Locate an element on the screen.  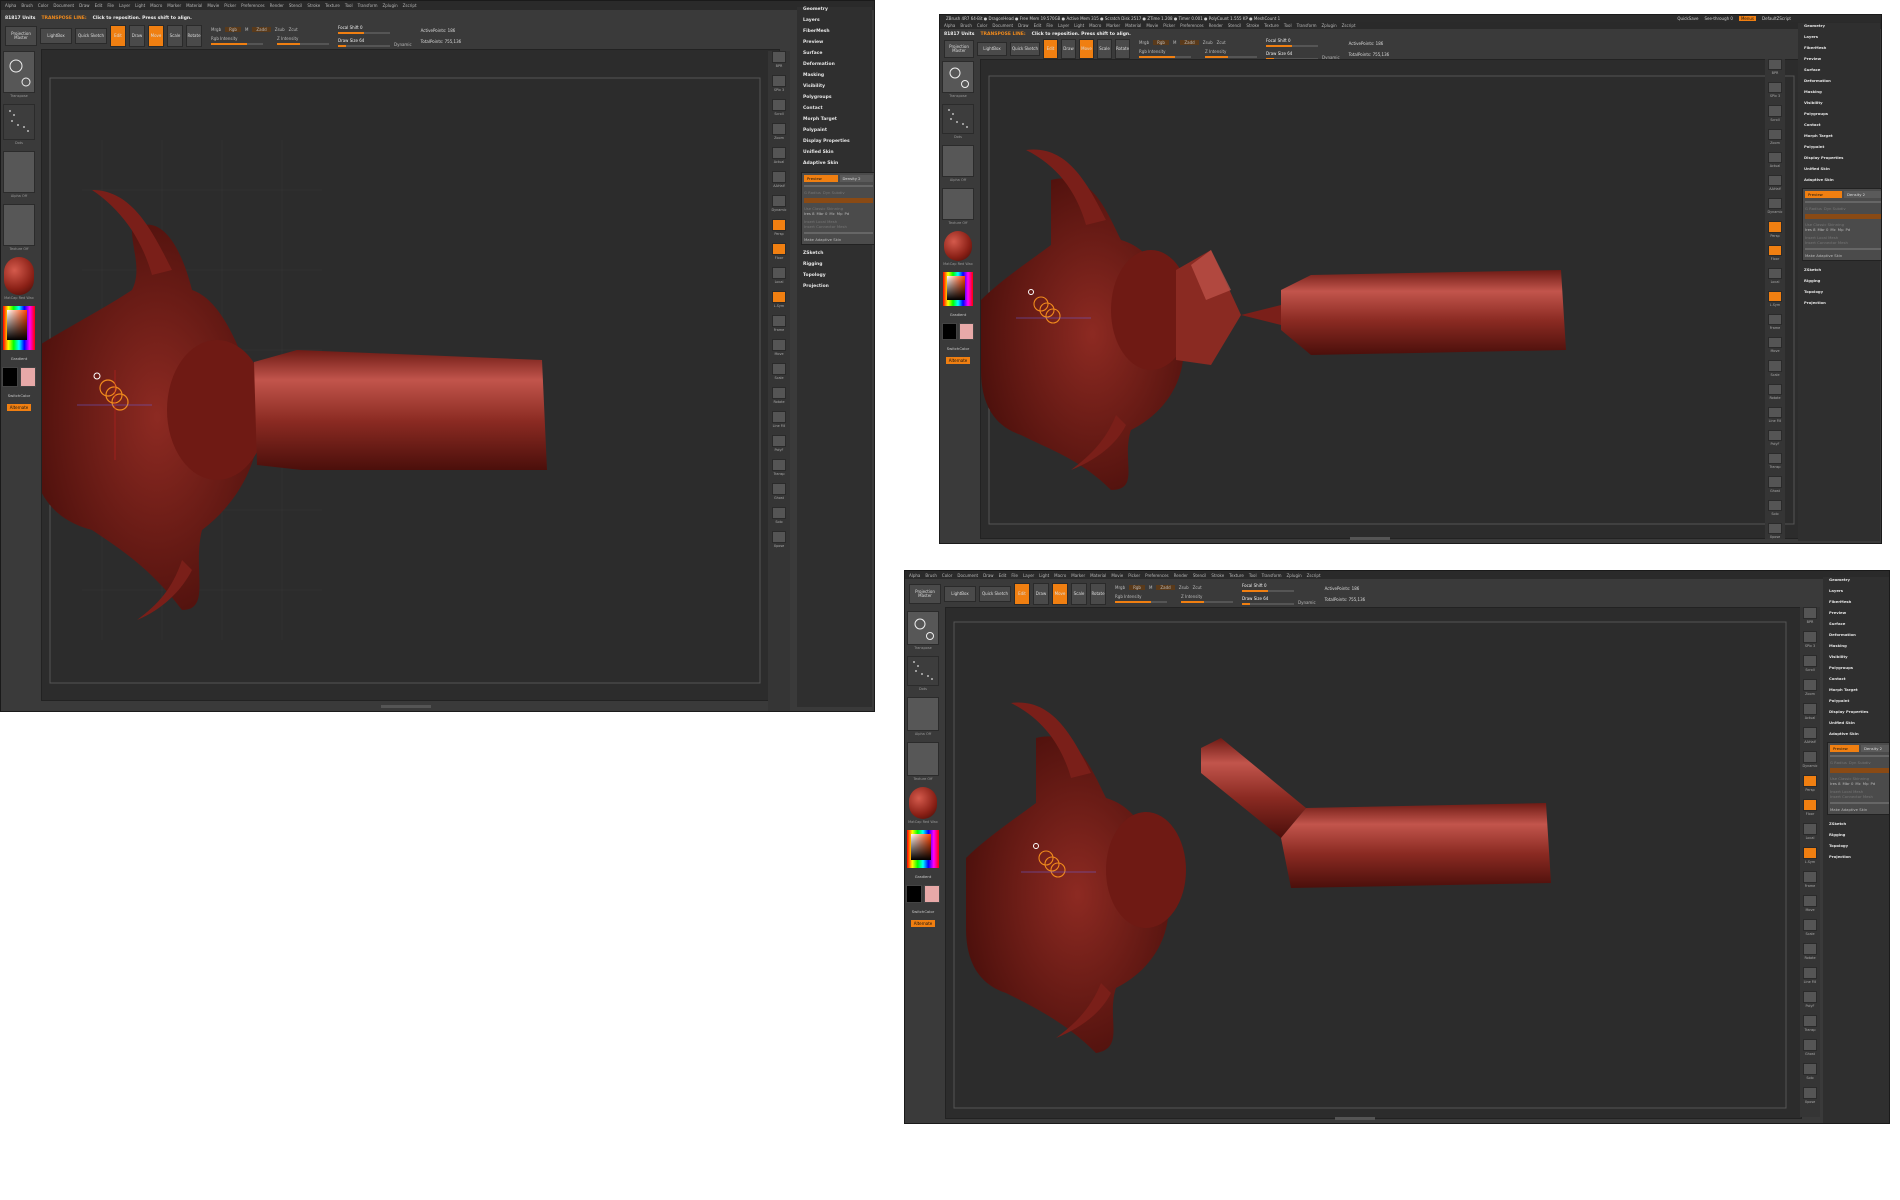
menu-material: Material is located at coordinates (1098, 575).